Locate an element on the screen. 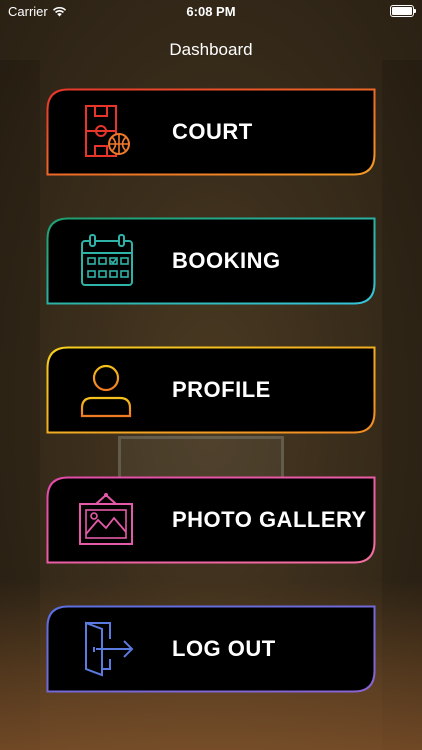 The image size is (422, 750). court-label: COURT is located at coordinates (212, 131).